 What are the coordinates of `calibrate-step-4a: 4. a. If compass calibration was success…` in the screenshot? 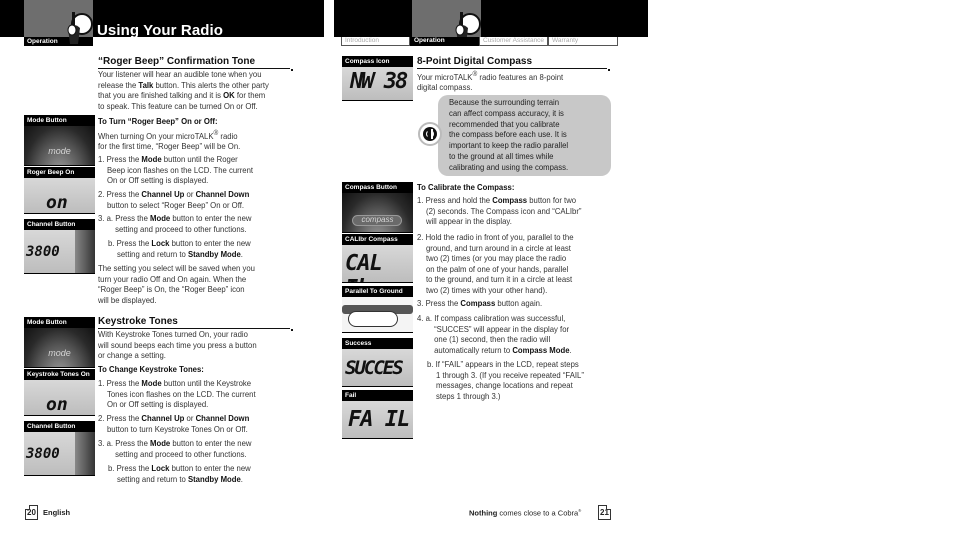 It's located at (494, 334).